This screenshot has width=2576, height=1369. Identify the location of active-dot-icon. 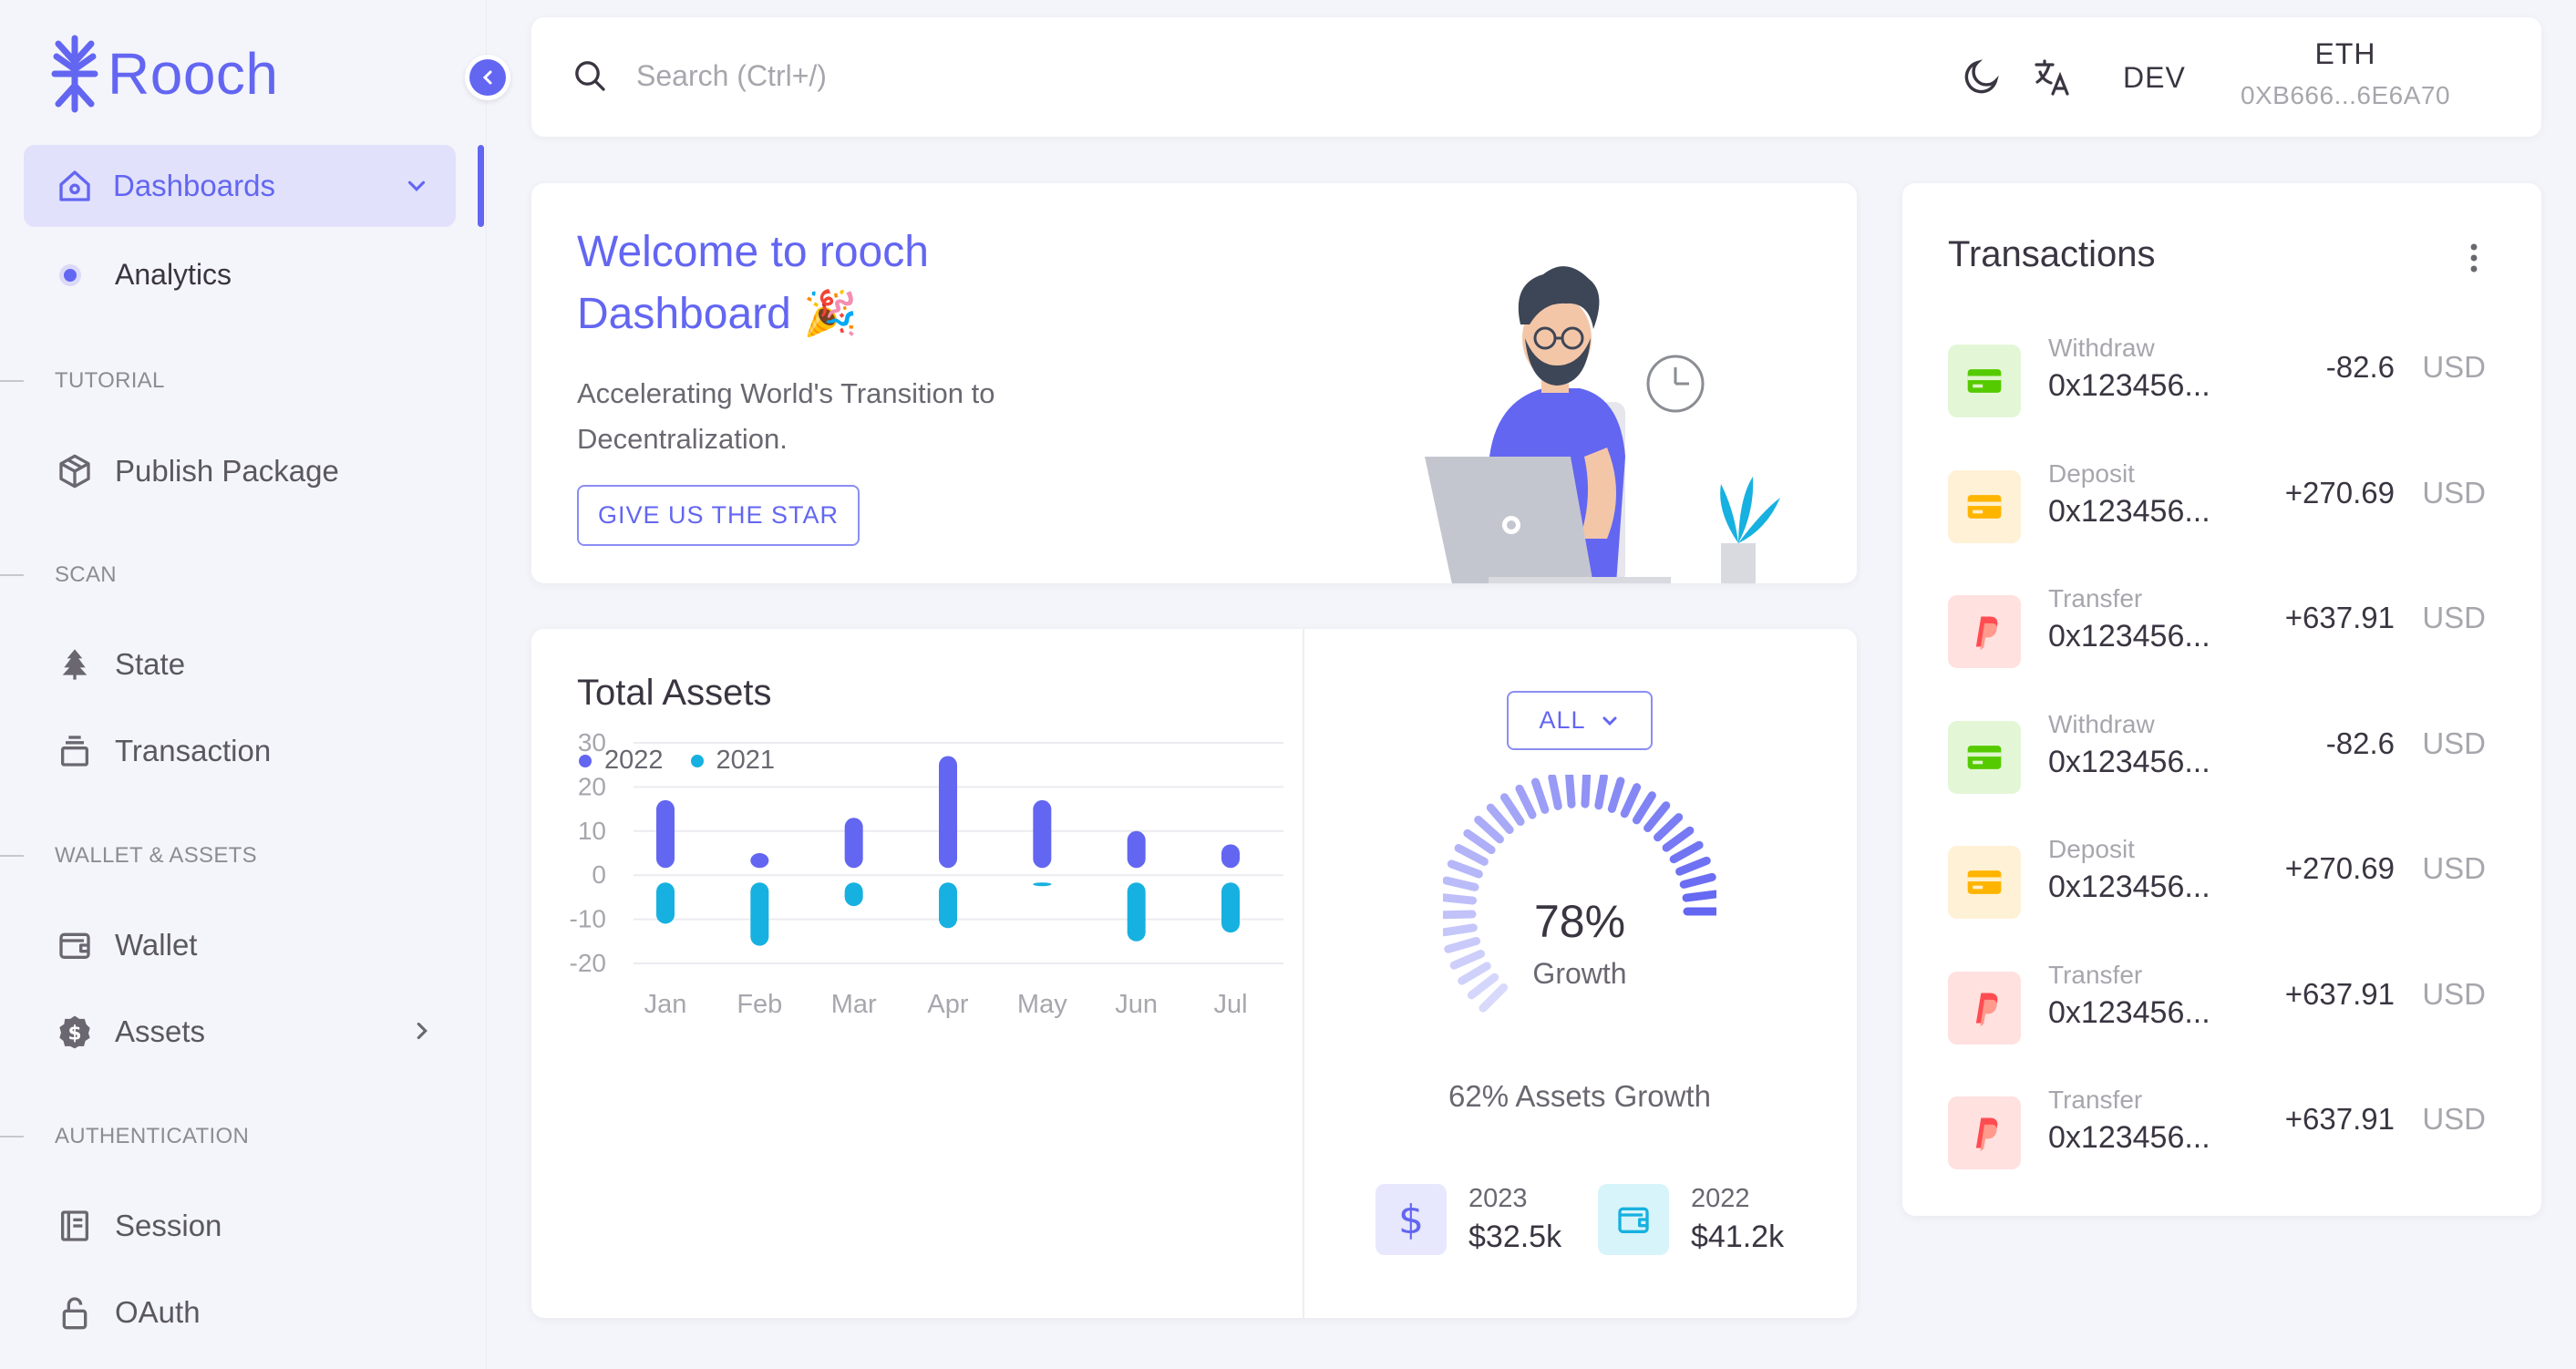
(70, 275).